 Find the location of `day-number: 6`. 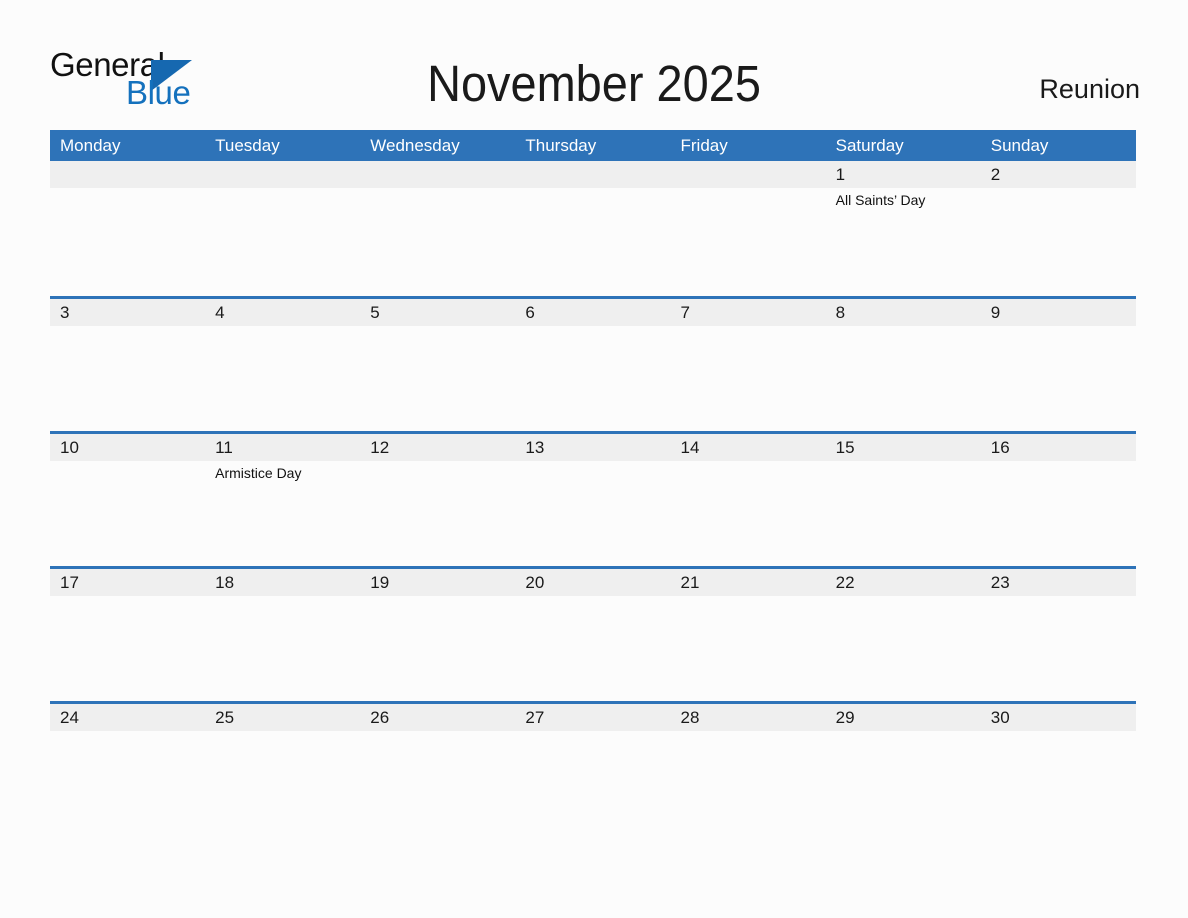

day-number: 6 is located at coordinates (592, 312).